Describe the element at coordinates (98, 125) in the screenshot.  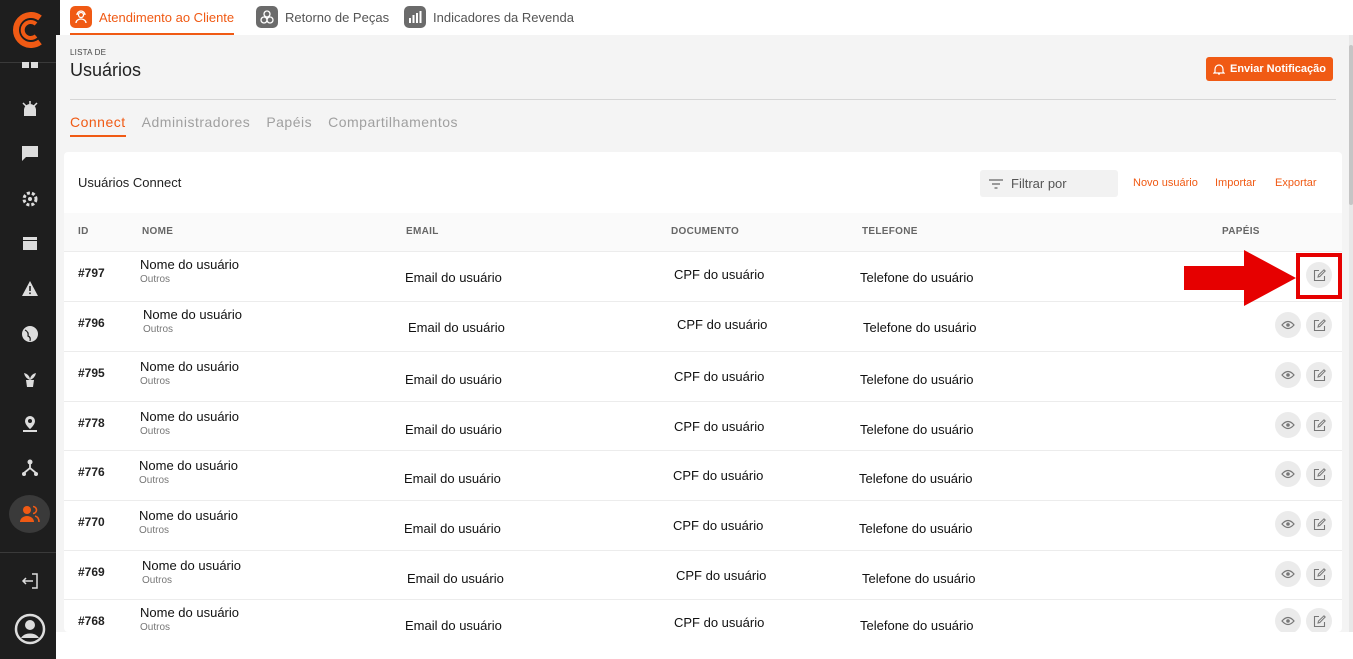
I see `tab-connect: Connect` at that location.